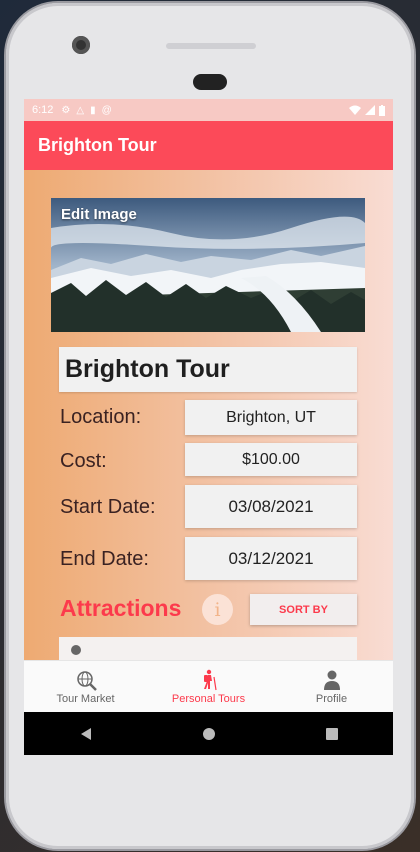 This screenshot has height=852, width=420. What do you see at coordinates (382, 110) in the screenshot?
I see `battery-icon` at bounding box center [382, 110].